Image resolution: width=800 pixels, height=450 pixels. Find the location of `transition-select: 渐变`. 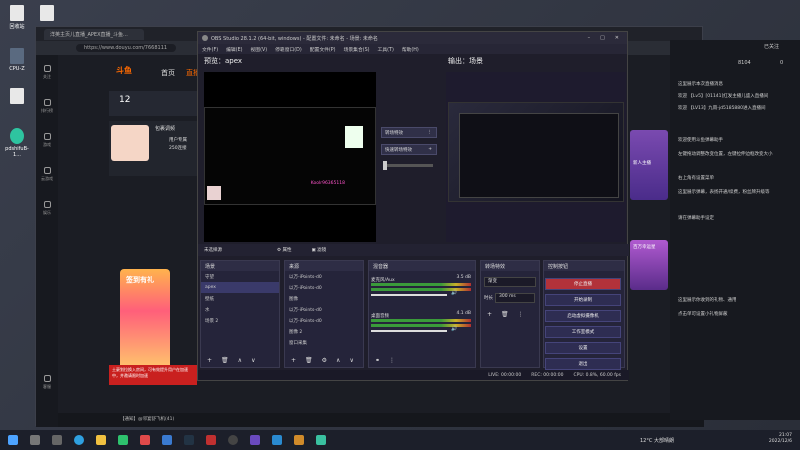

transition-select: 渐变 is located at coordinates (510, 282).